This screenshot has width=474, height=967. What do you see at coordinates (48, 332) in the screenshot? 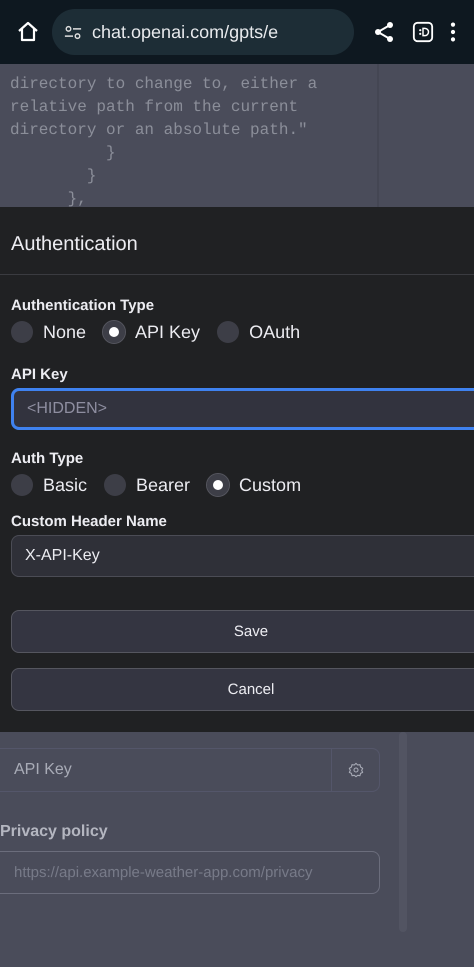
I see `radio-option: None` at bounding box center [48, 332].